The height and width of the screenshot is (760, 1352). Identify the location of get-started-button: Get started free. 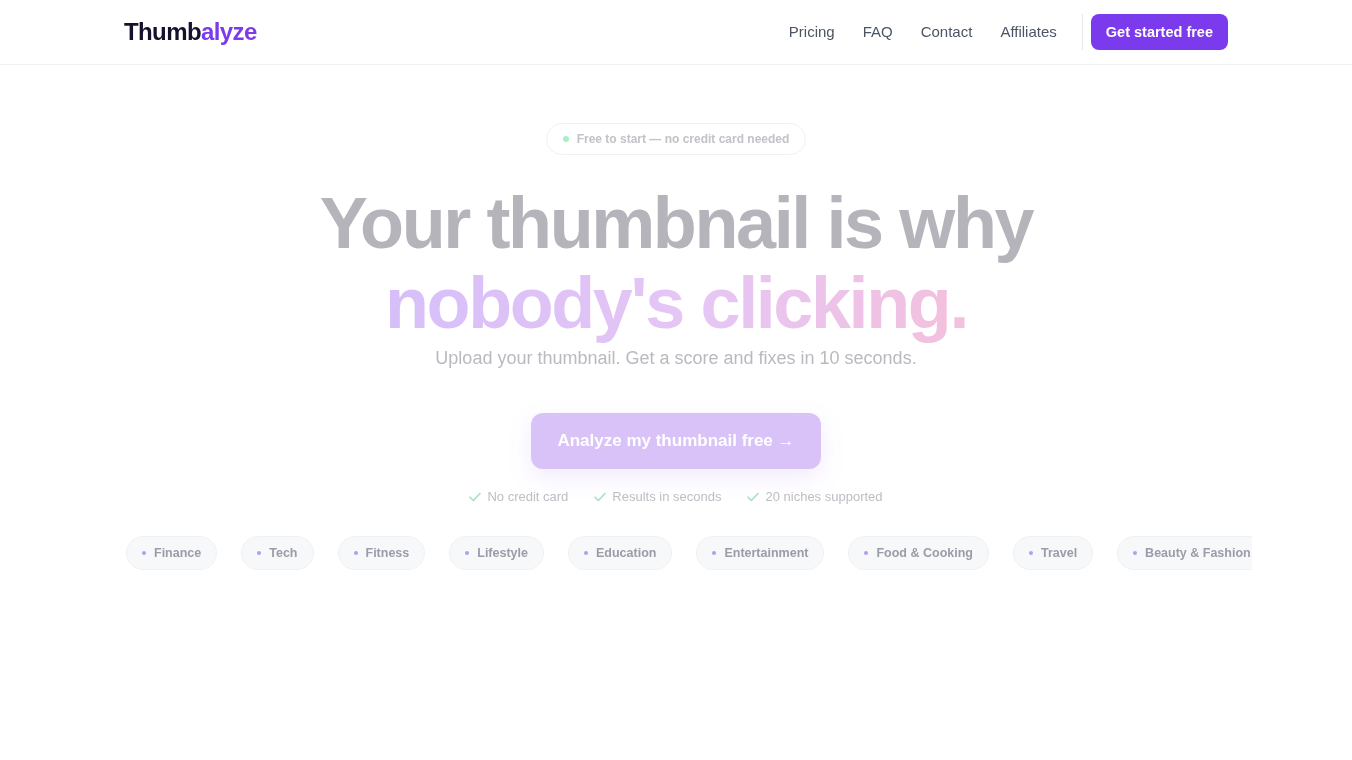
(1159, 32).